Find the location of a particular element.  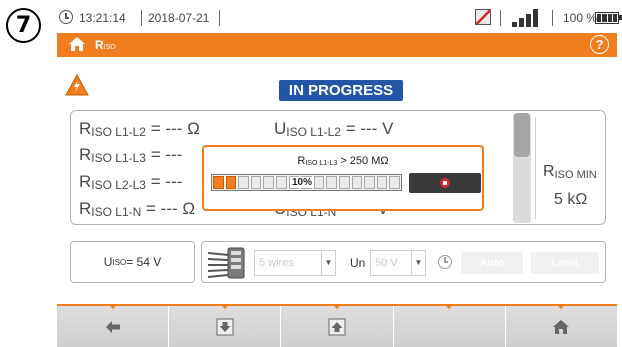

battery-icon is located at coordinates (608, 18).